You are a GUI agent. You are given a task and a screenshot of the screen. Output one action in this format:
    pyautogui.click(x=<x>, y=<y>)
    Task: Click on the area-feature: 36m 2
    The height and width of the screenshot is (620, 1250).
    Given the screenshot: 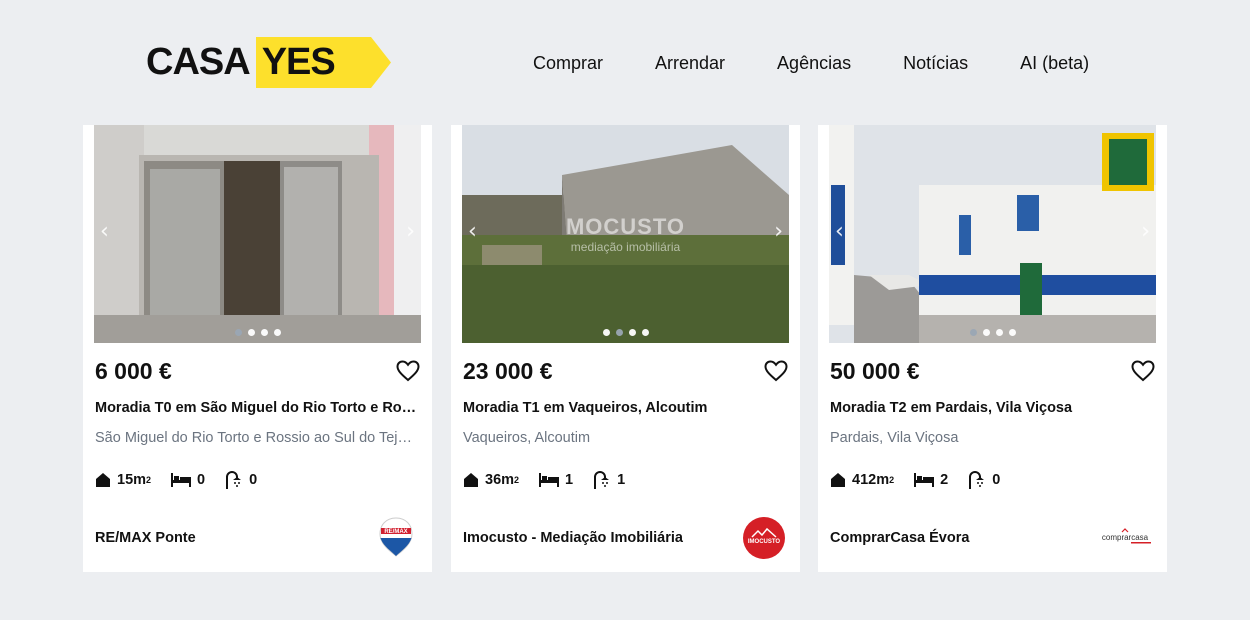 What is the action you would take?
    pyautogui.click(x=491, y=480)
    